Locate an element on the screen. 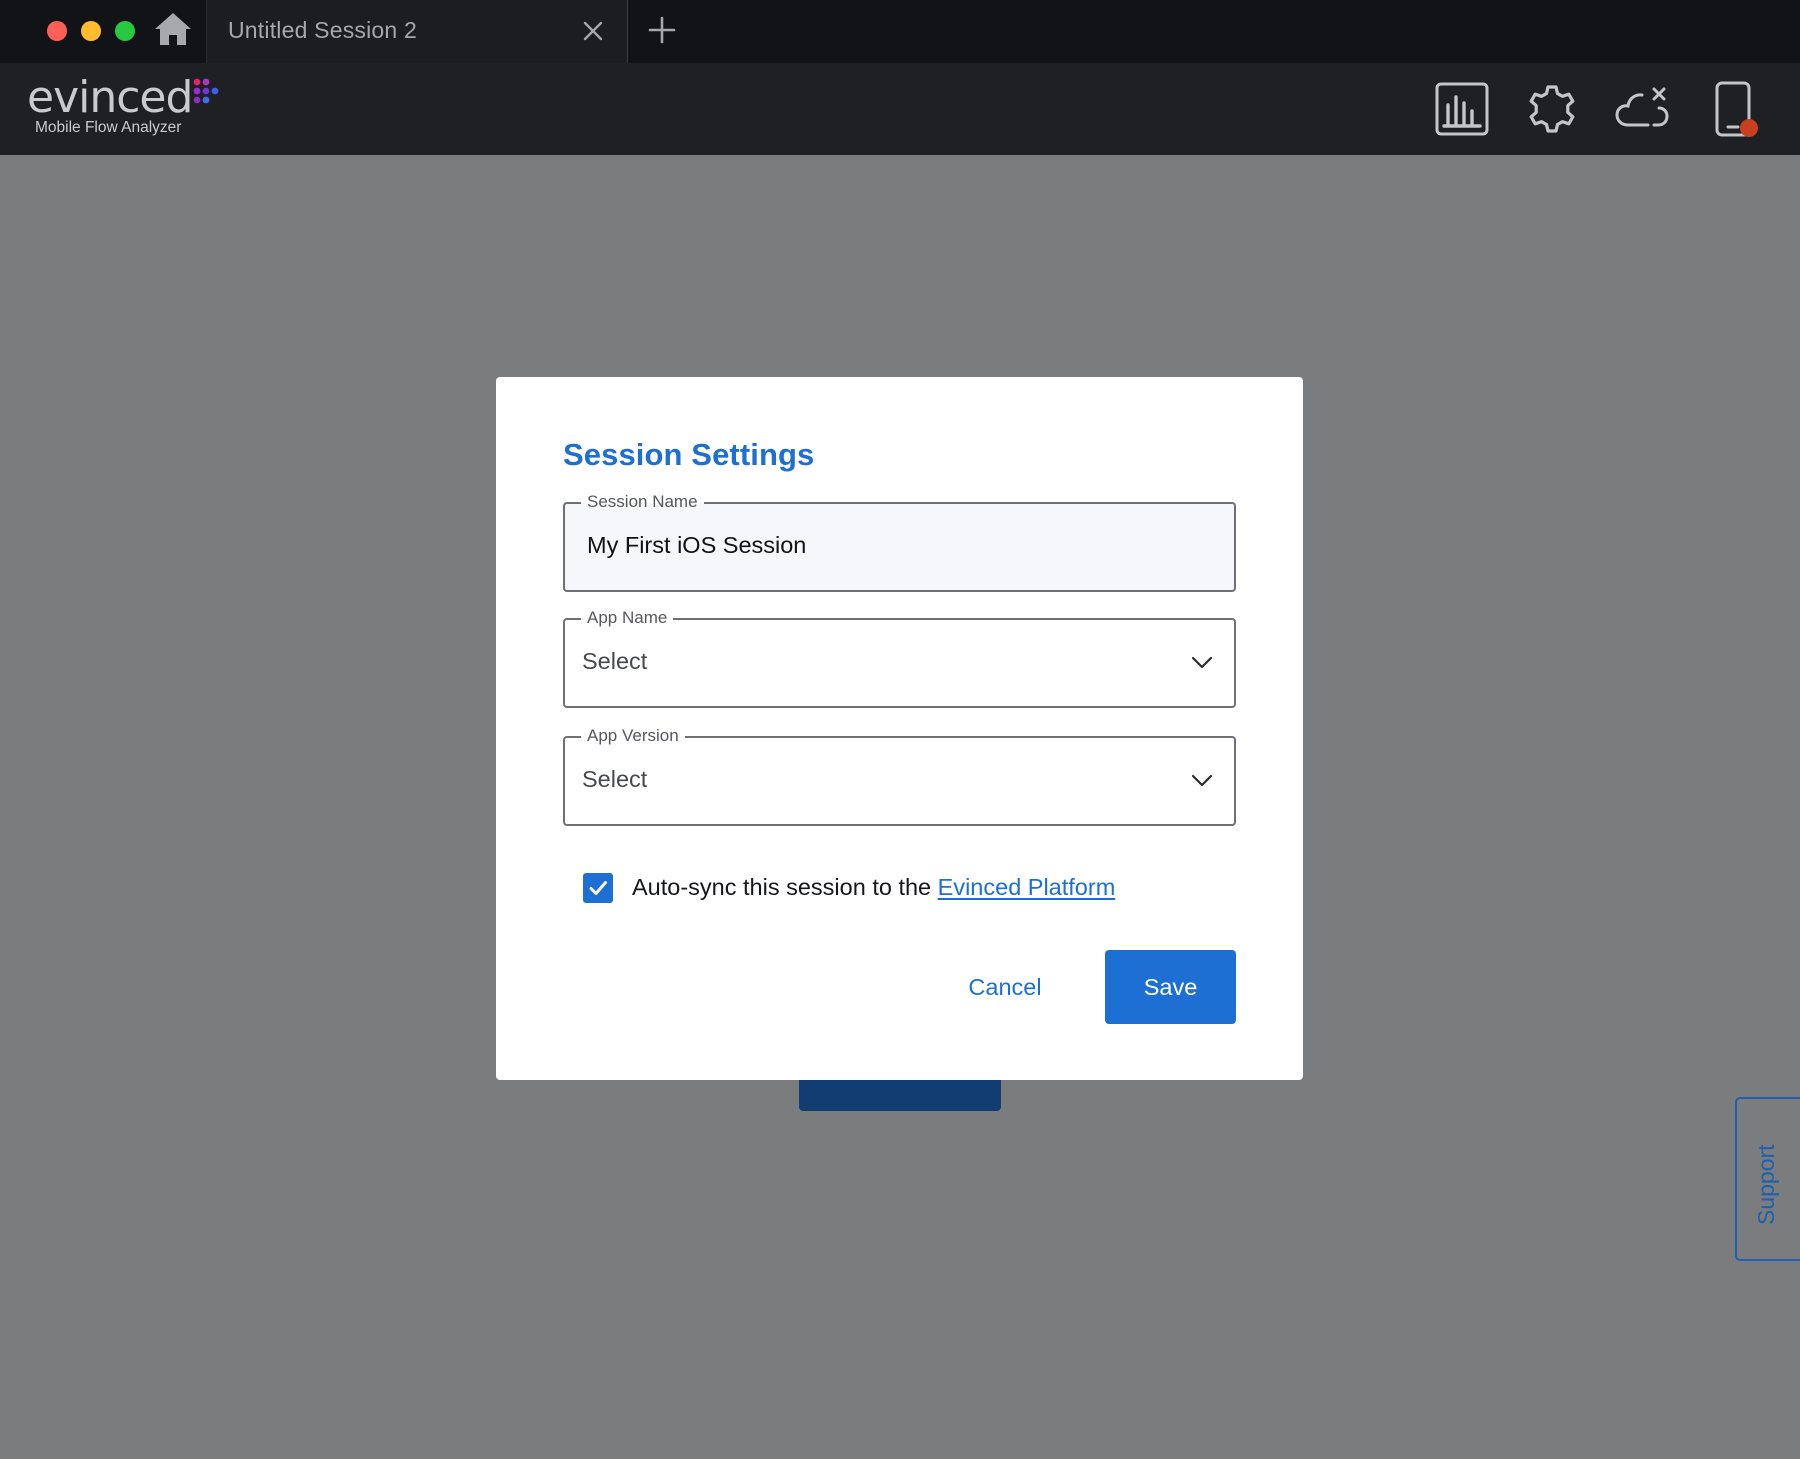  evinced-platform-link: Evinced Platform is located at coordinates (1027, 887).